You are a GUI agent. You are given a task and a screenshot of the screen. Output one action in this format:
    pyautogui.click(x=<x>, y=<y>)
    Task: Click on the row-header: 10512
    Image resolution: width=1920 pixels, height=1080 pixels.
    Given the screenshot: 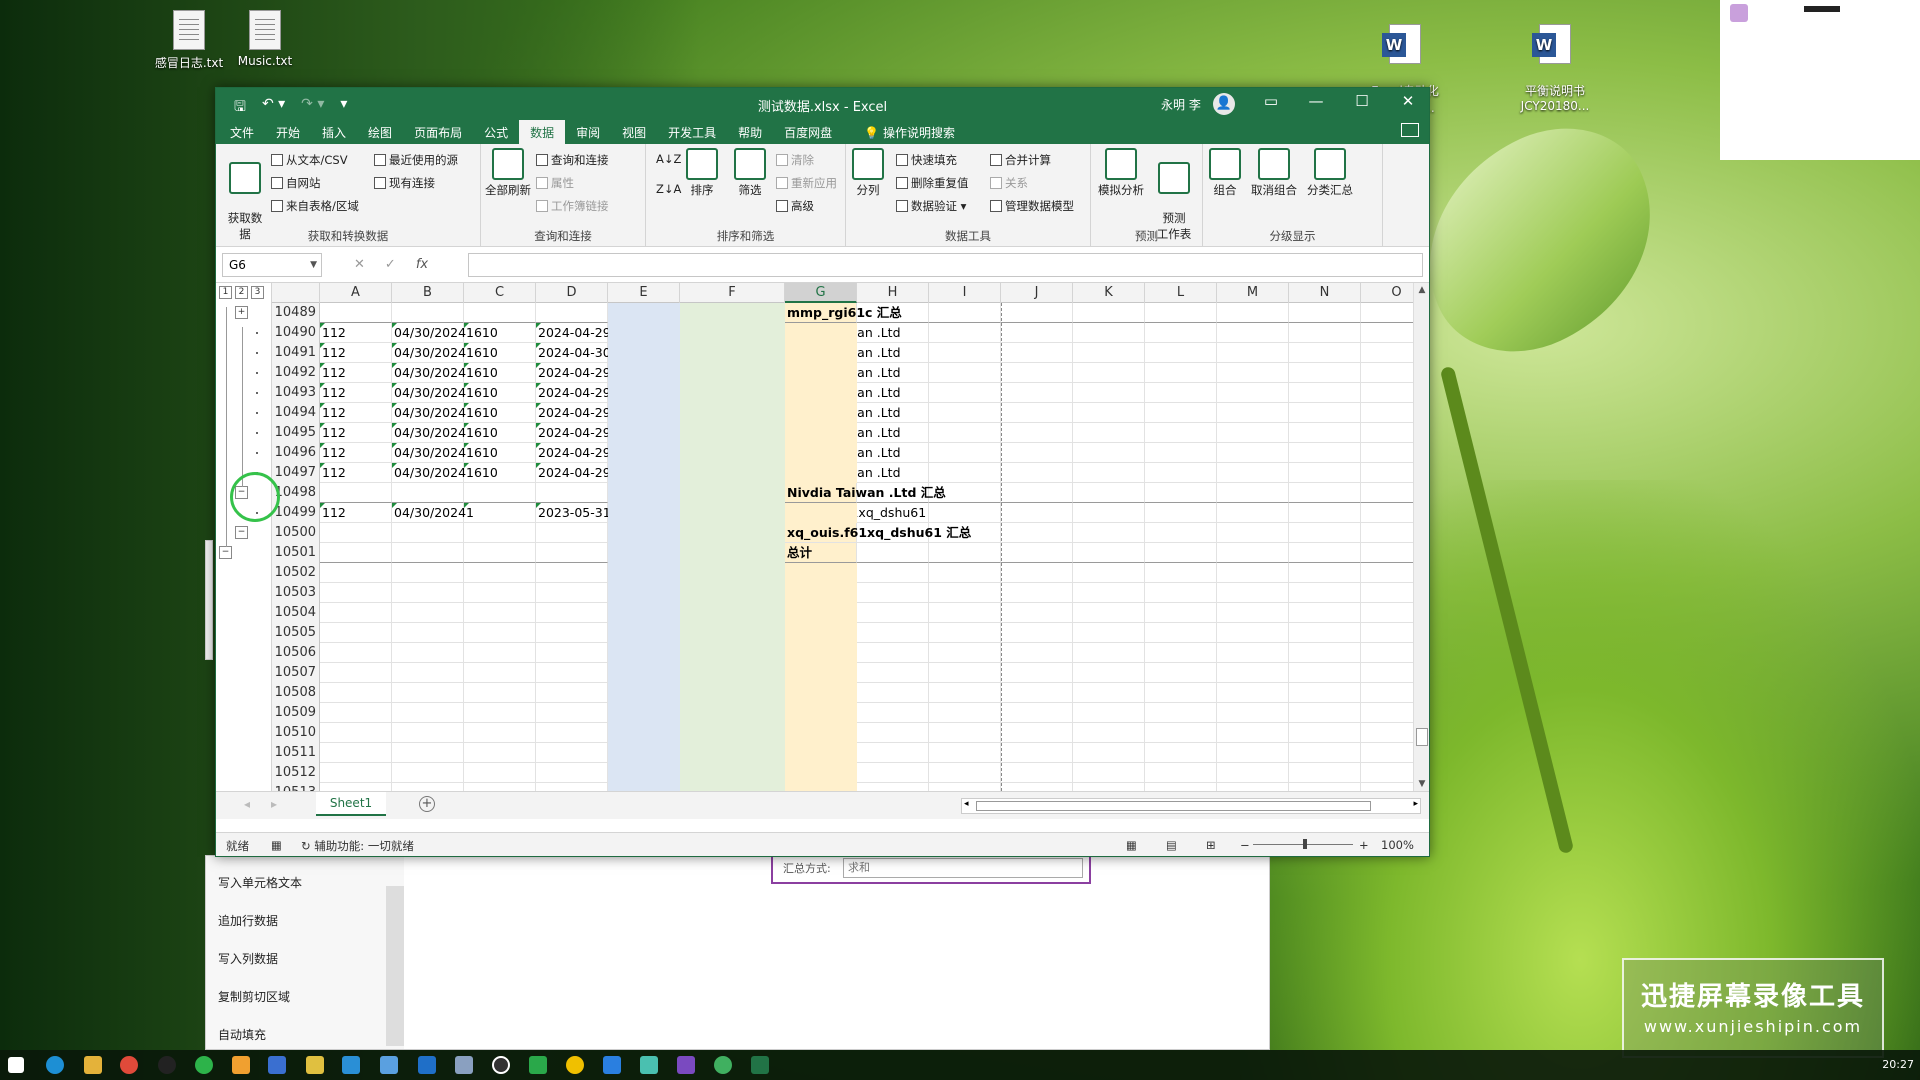 What is the action you would take?
    pyautogui.click(x=296, y=773)
    